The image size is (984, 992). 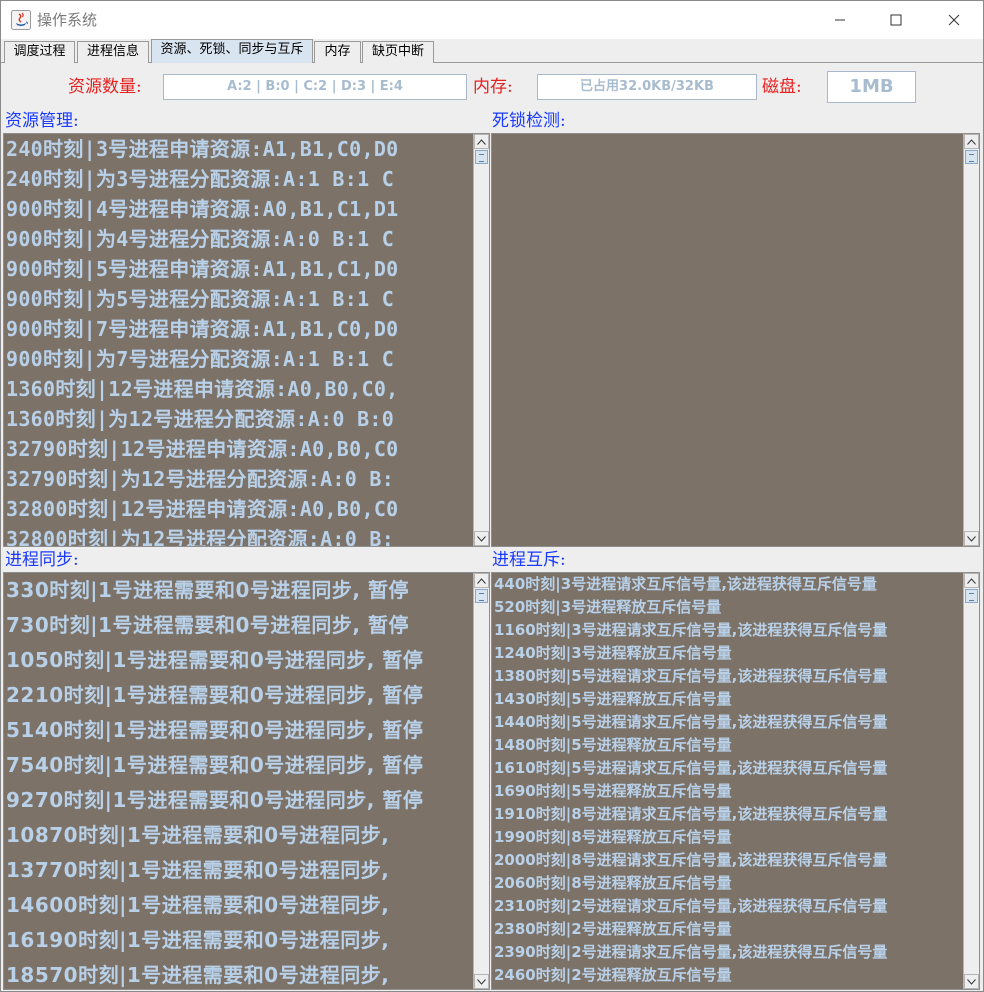 What do you see at coordinates (529, 560) in the screenshot?
I see `mutex-label: 进程互斥:` at bounding box center [529, 560].